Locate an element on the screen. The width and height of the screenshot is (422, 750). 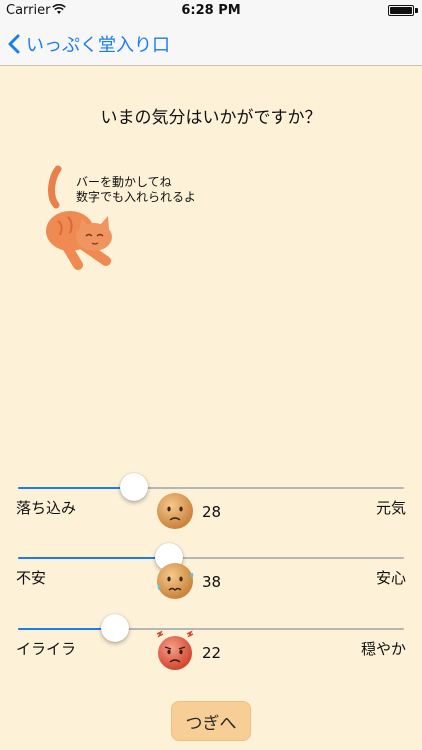
clock: 6:28 PM is located at coordinates (211, 10).